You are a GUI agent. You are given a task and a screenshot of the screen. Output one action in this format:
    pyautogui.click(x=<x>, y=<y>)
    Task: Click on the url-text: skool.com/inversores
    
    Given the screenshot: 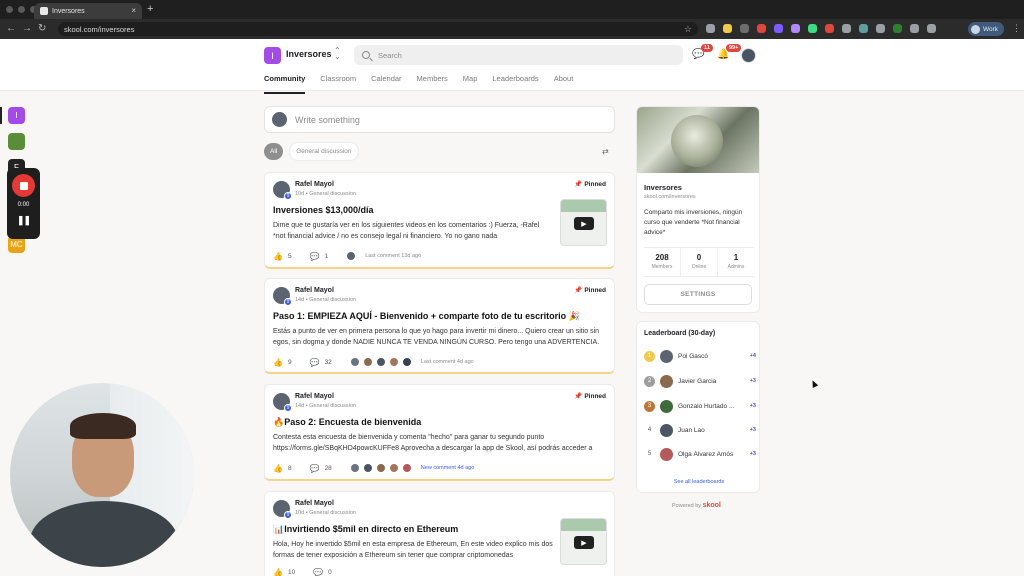 What is the action you would take?
    pyautogui.click(x=371, y=29)
    